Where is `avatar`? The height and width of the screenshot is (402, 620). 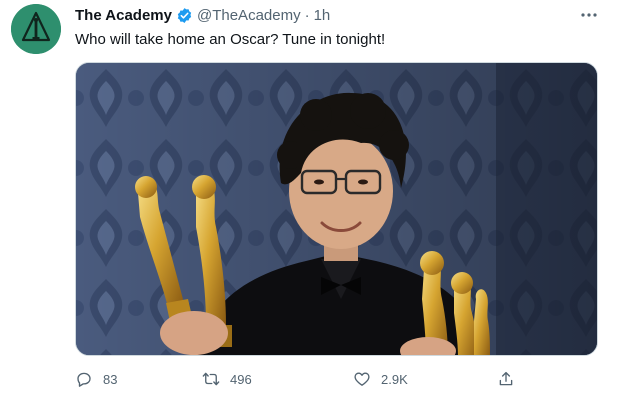
avatar is located at coordinates (36, 29).